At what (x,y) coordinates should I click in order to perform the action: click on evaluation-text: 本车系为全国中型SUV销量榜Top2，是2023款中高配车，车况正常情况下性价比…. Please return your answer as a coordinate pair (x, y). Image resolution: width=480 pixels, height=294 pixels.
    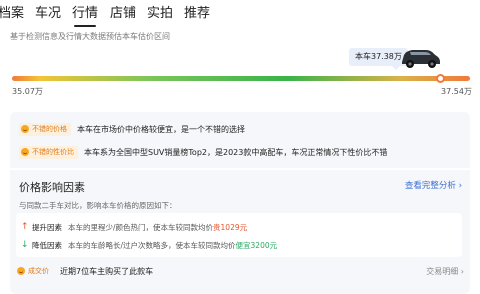
    Looking at the image, I should click on (236, 152).